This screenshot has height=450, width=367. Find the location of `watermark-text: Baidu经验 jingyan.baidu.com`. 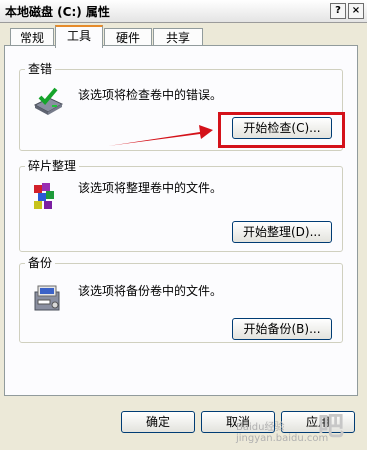

watermark-text: Baidu经验 jingyan.baidu.com is located at coordinates (282, 433).